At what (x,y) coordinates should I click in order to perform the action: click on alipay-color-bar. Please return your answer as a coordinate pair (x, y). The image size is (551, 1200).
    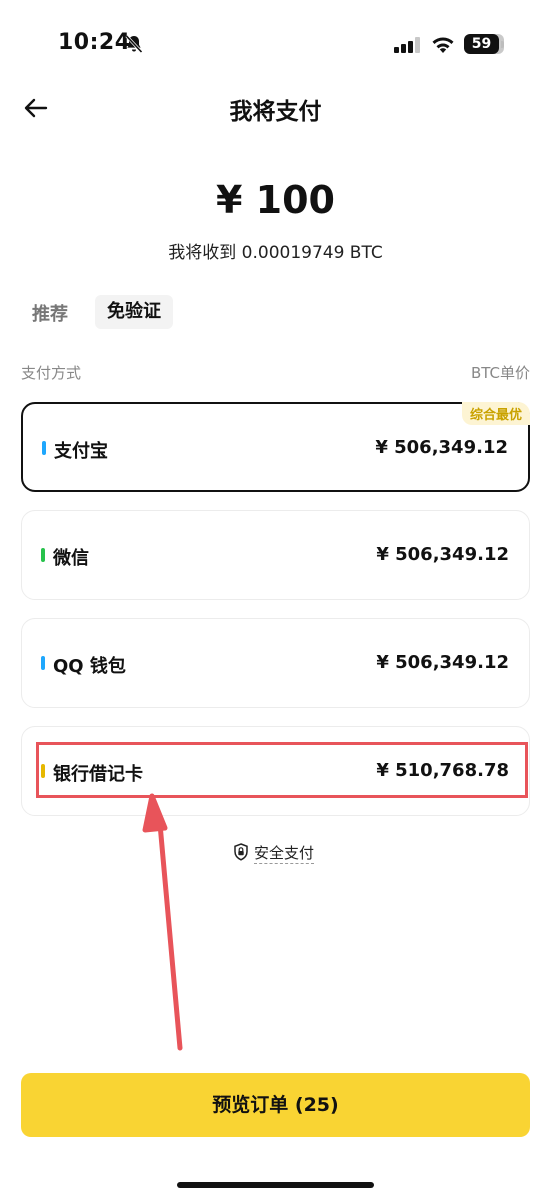
    Looking at the image, I should click on (44, 448).